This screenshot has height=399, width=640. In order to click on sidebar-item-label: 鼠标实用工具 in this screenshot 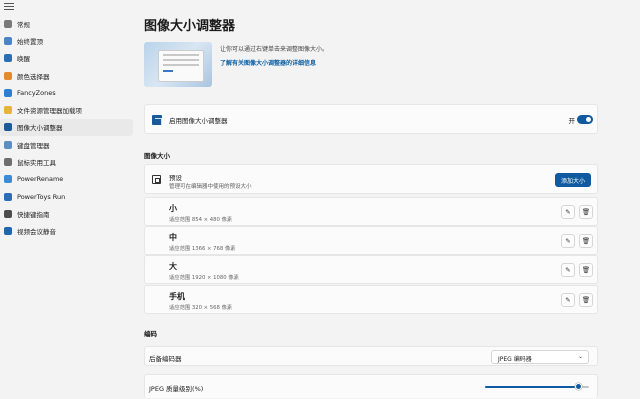, I will do `click(36, 163)`.